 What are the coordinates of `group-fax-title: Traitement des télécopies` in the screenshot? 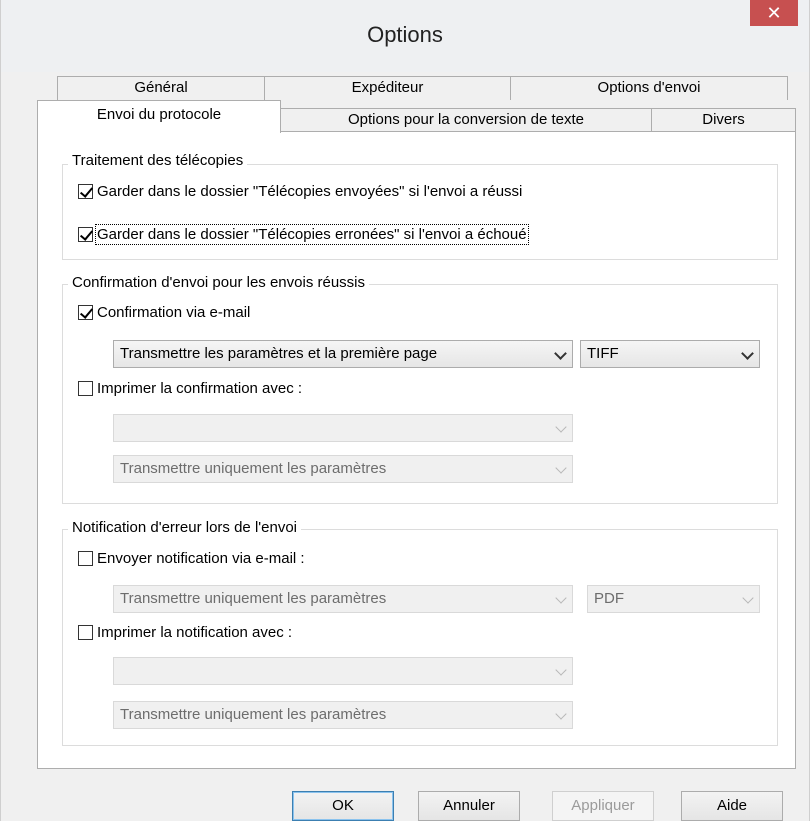 It's located at (158, 160).